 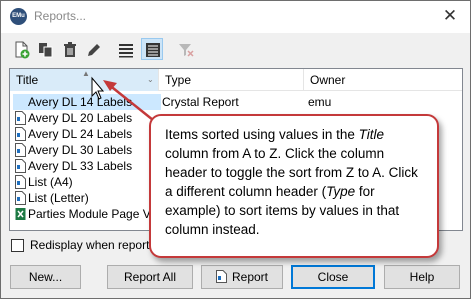 What do you see at coordinates (200, 102) in the screenshot?
I see `row-type: Crystal Report` at bounding box center [200, 102].